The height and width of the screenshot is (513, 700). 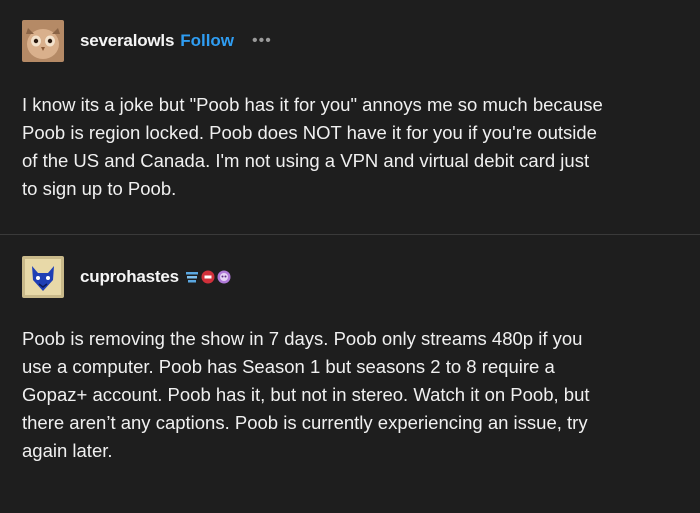 What do you see at coordinates (207, 41) in the screenshot?
I see `follow-button: Follow` at bounding box center [207, 41].